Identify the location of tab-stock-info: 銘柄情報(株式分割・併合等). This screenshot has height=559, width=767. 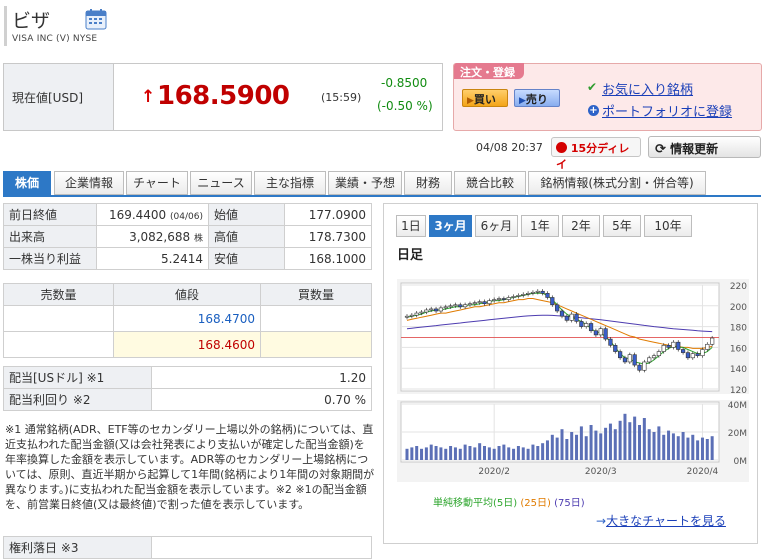
(617, 183).